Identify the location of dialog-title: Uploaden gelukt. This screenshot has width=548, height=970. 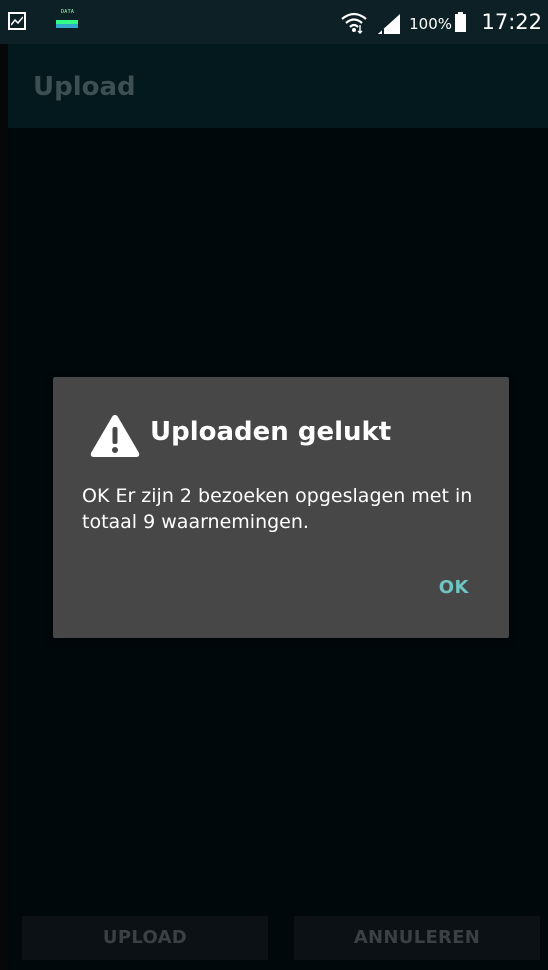
(271, 432).